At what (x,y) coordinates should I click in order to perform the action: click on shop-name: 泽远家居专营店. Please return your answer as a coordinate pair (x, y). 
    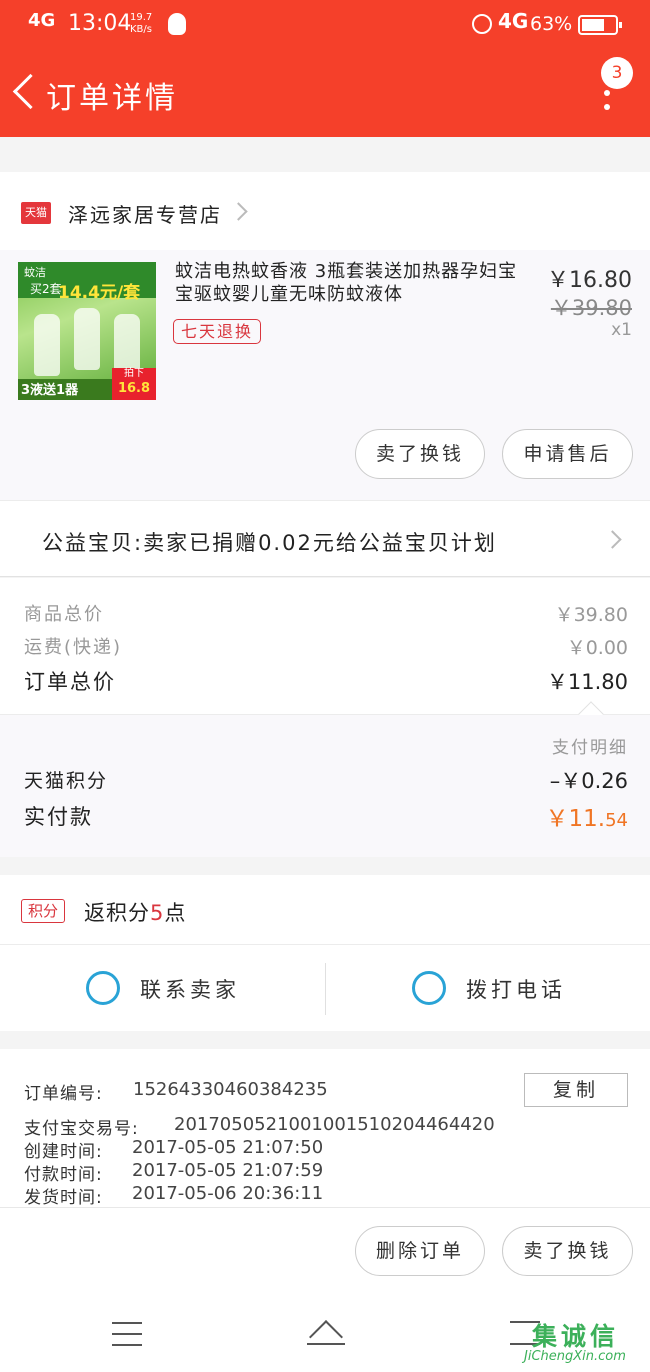
    Looking at the image, I should click on (145, 215).